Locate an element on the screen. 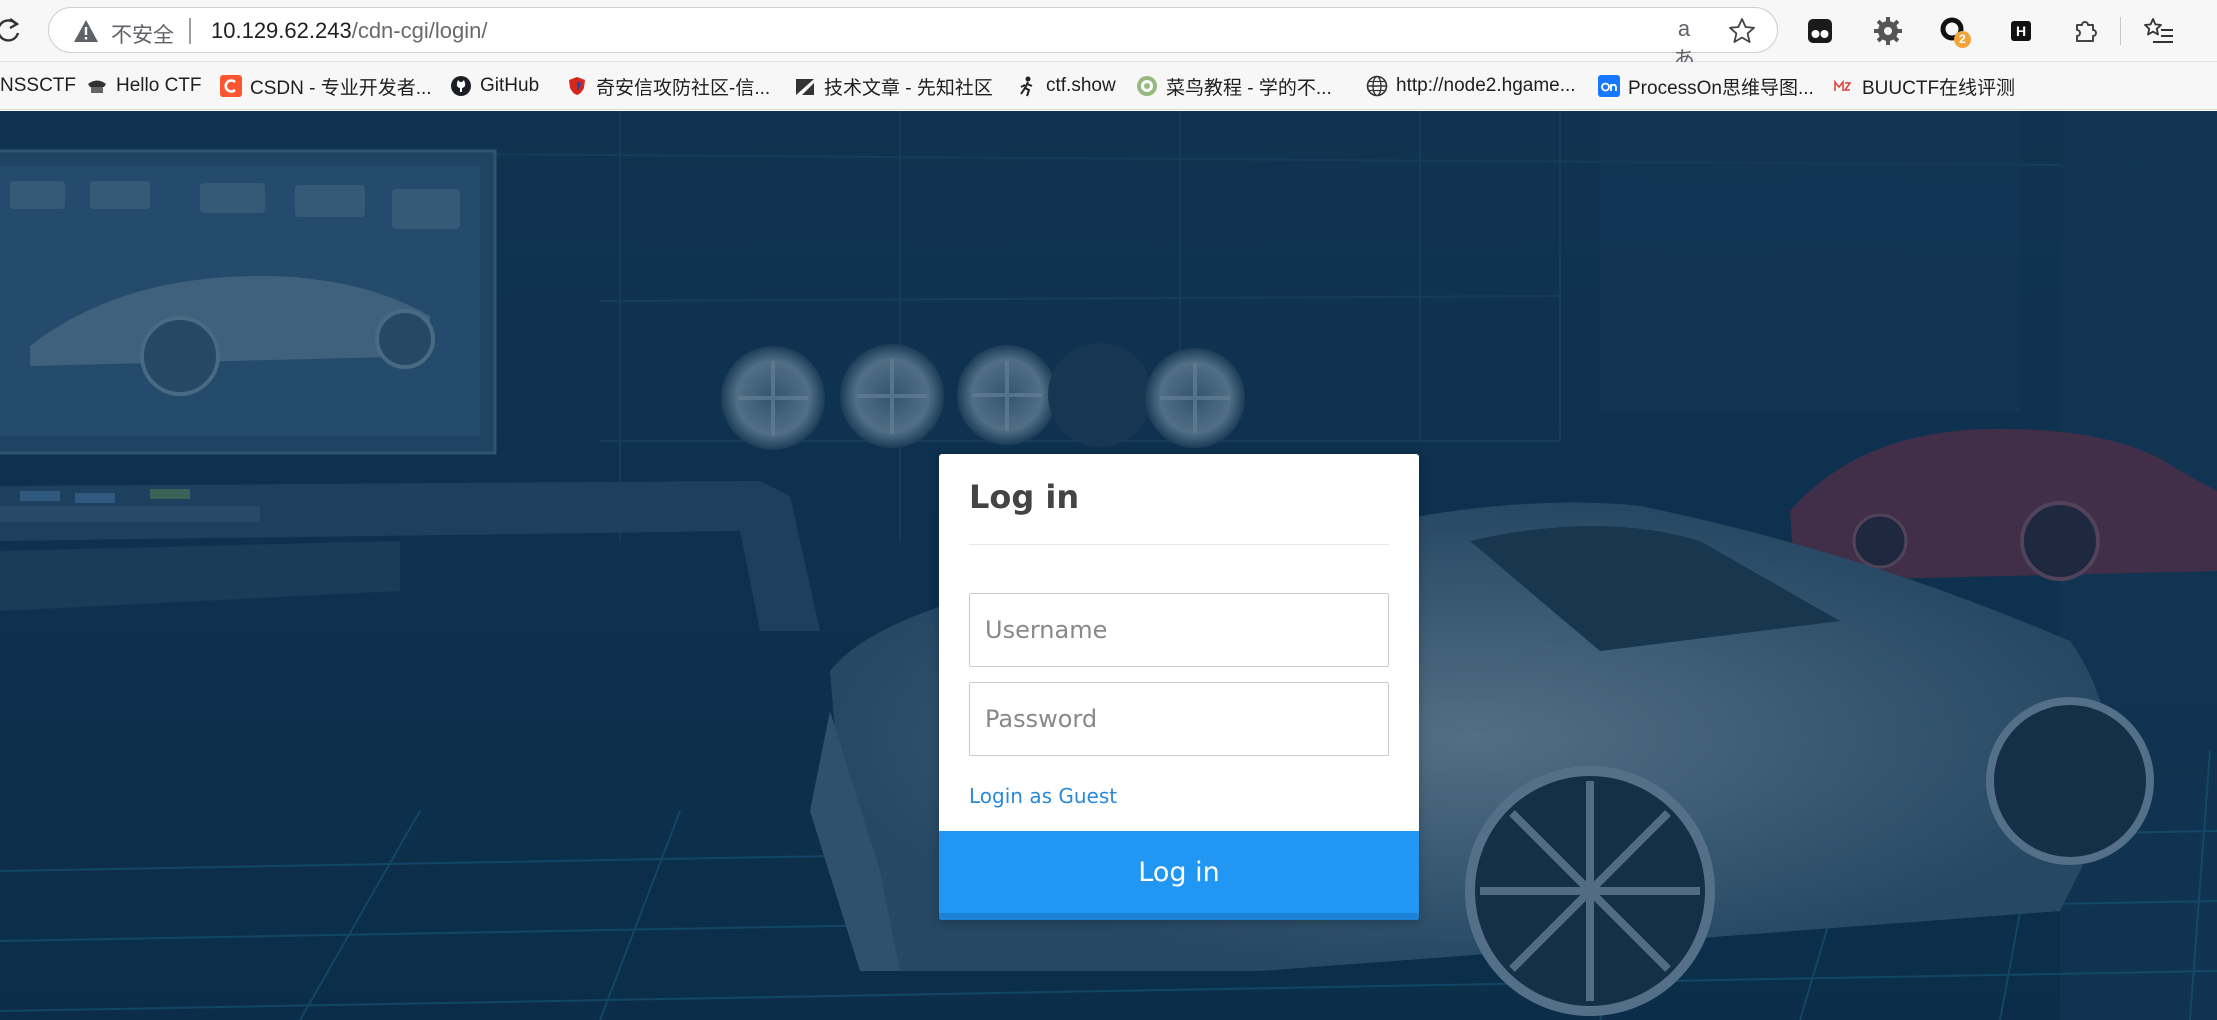 The width and height of the screenshot is (2217, 1020). url-path: /cdn-cgi/login/ is located at coordinates (419, 30).